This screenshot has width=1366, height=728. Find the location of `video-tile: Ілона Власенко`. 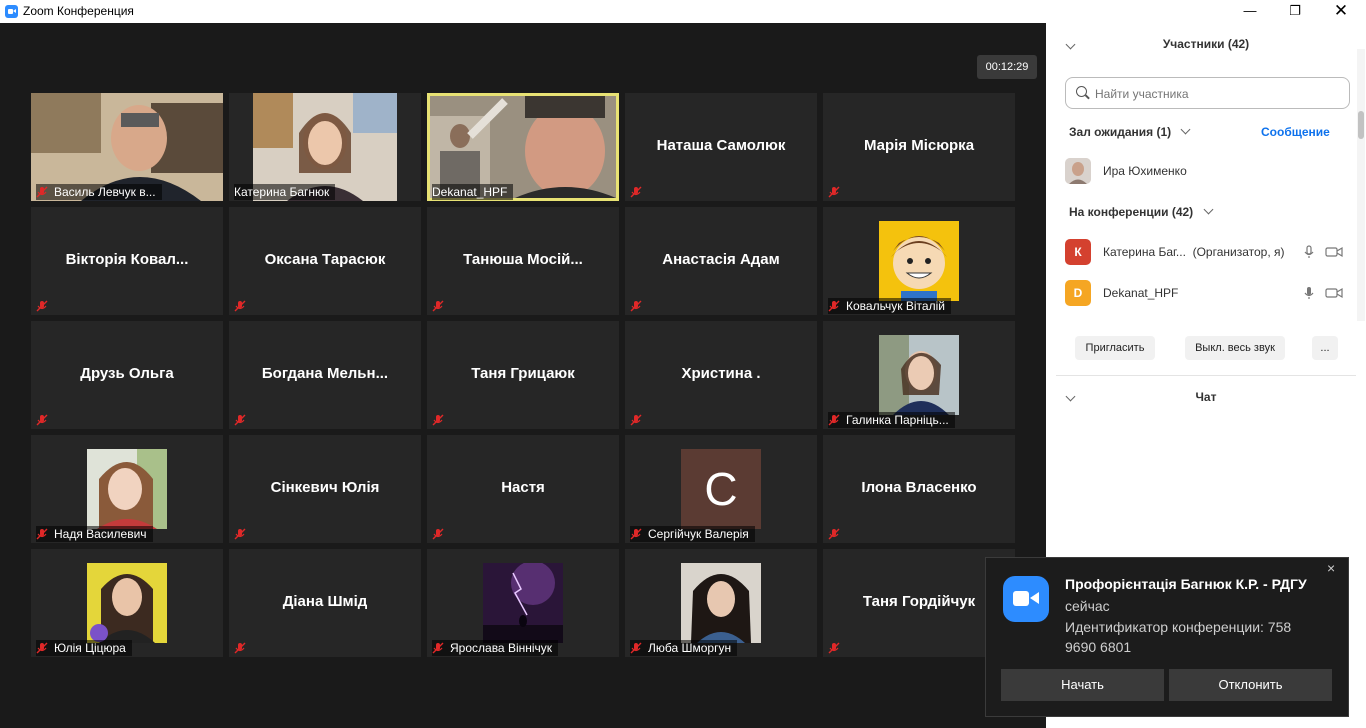

video-tile: Ілона Власенко is located at coordinates (919, 489).